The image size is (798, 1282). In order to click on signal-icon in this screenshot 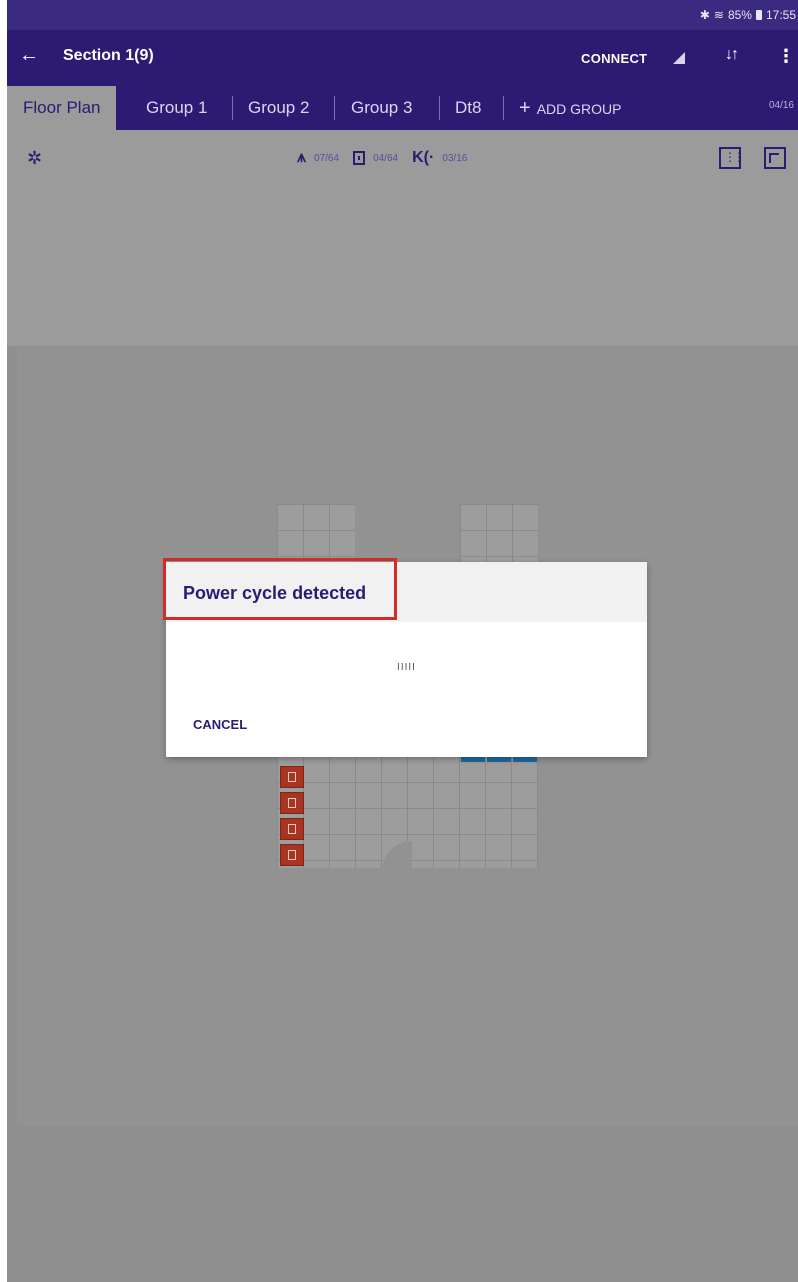, I will do `click(679, 58)`.